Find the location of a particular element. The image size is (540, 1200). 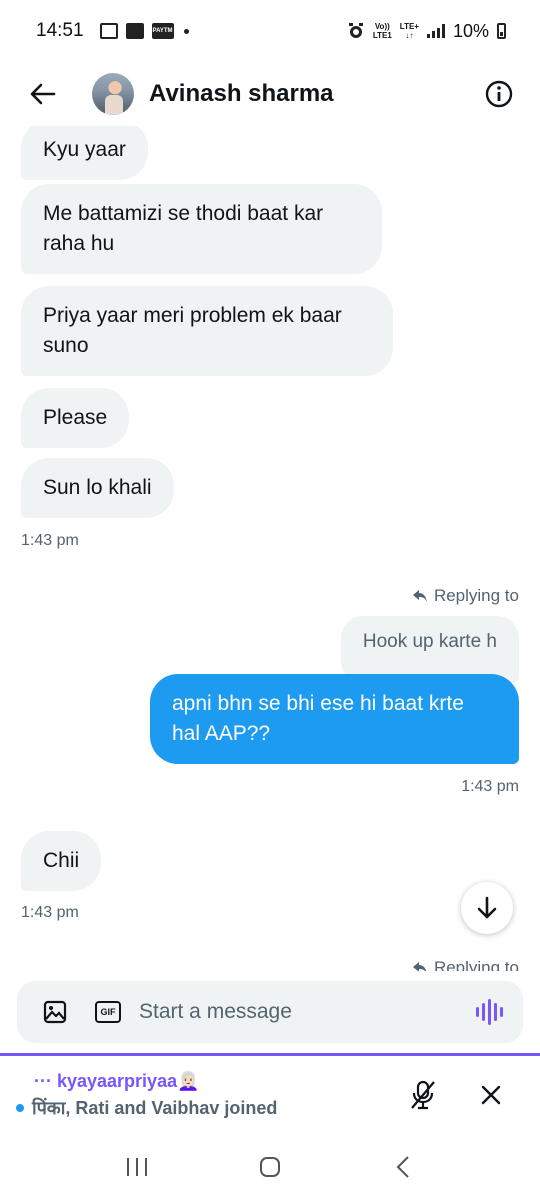

chevron-left-icon is located at coordinates (403, 1167).